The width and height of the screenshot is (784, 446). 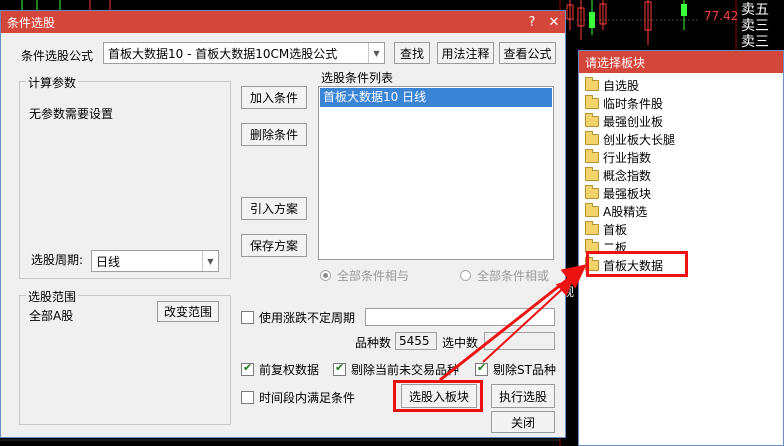 I want to click on annotation-arrows, so click(x=513, y=323).